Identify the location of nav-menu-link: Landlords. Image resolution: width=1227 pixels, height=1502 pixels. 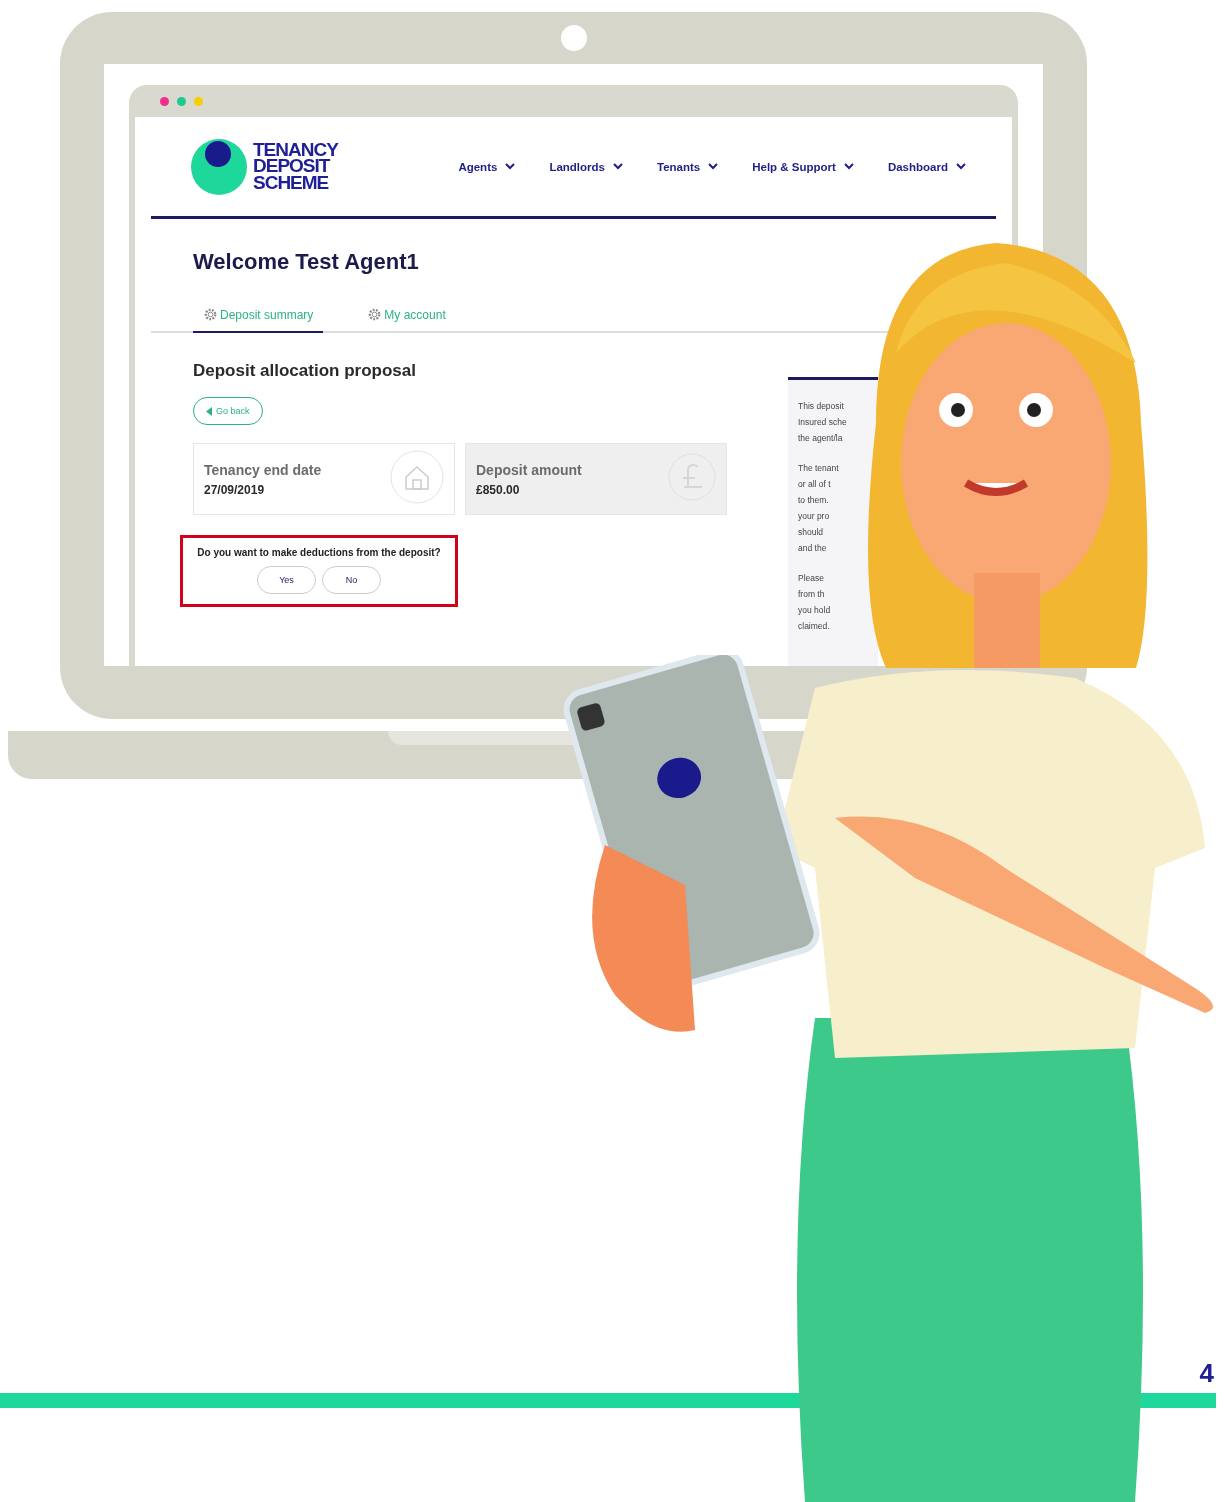
(586, 166).